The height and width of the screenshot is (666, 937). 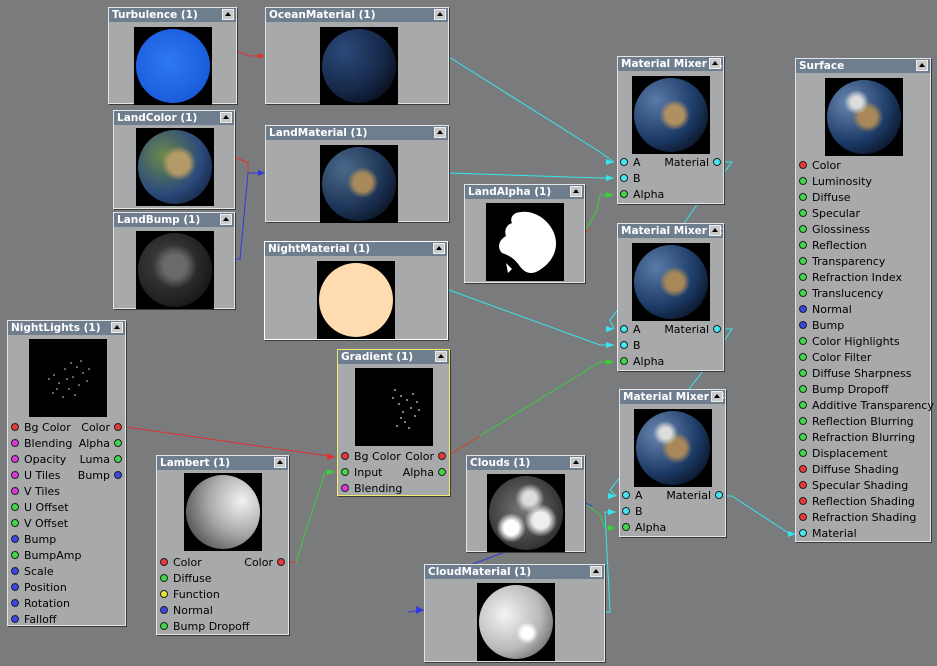 What do you see at coordinates (356, 290) in the screenshot?
I see `night-material-node: NightMaterial (1)` at bounding box center [356, 290].